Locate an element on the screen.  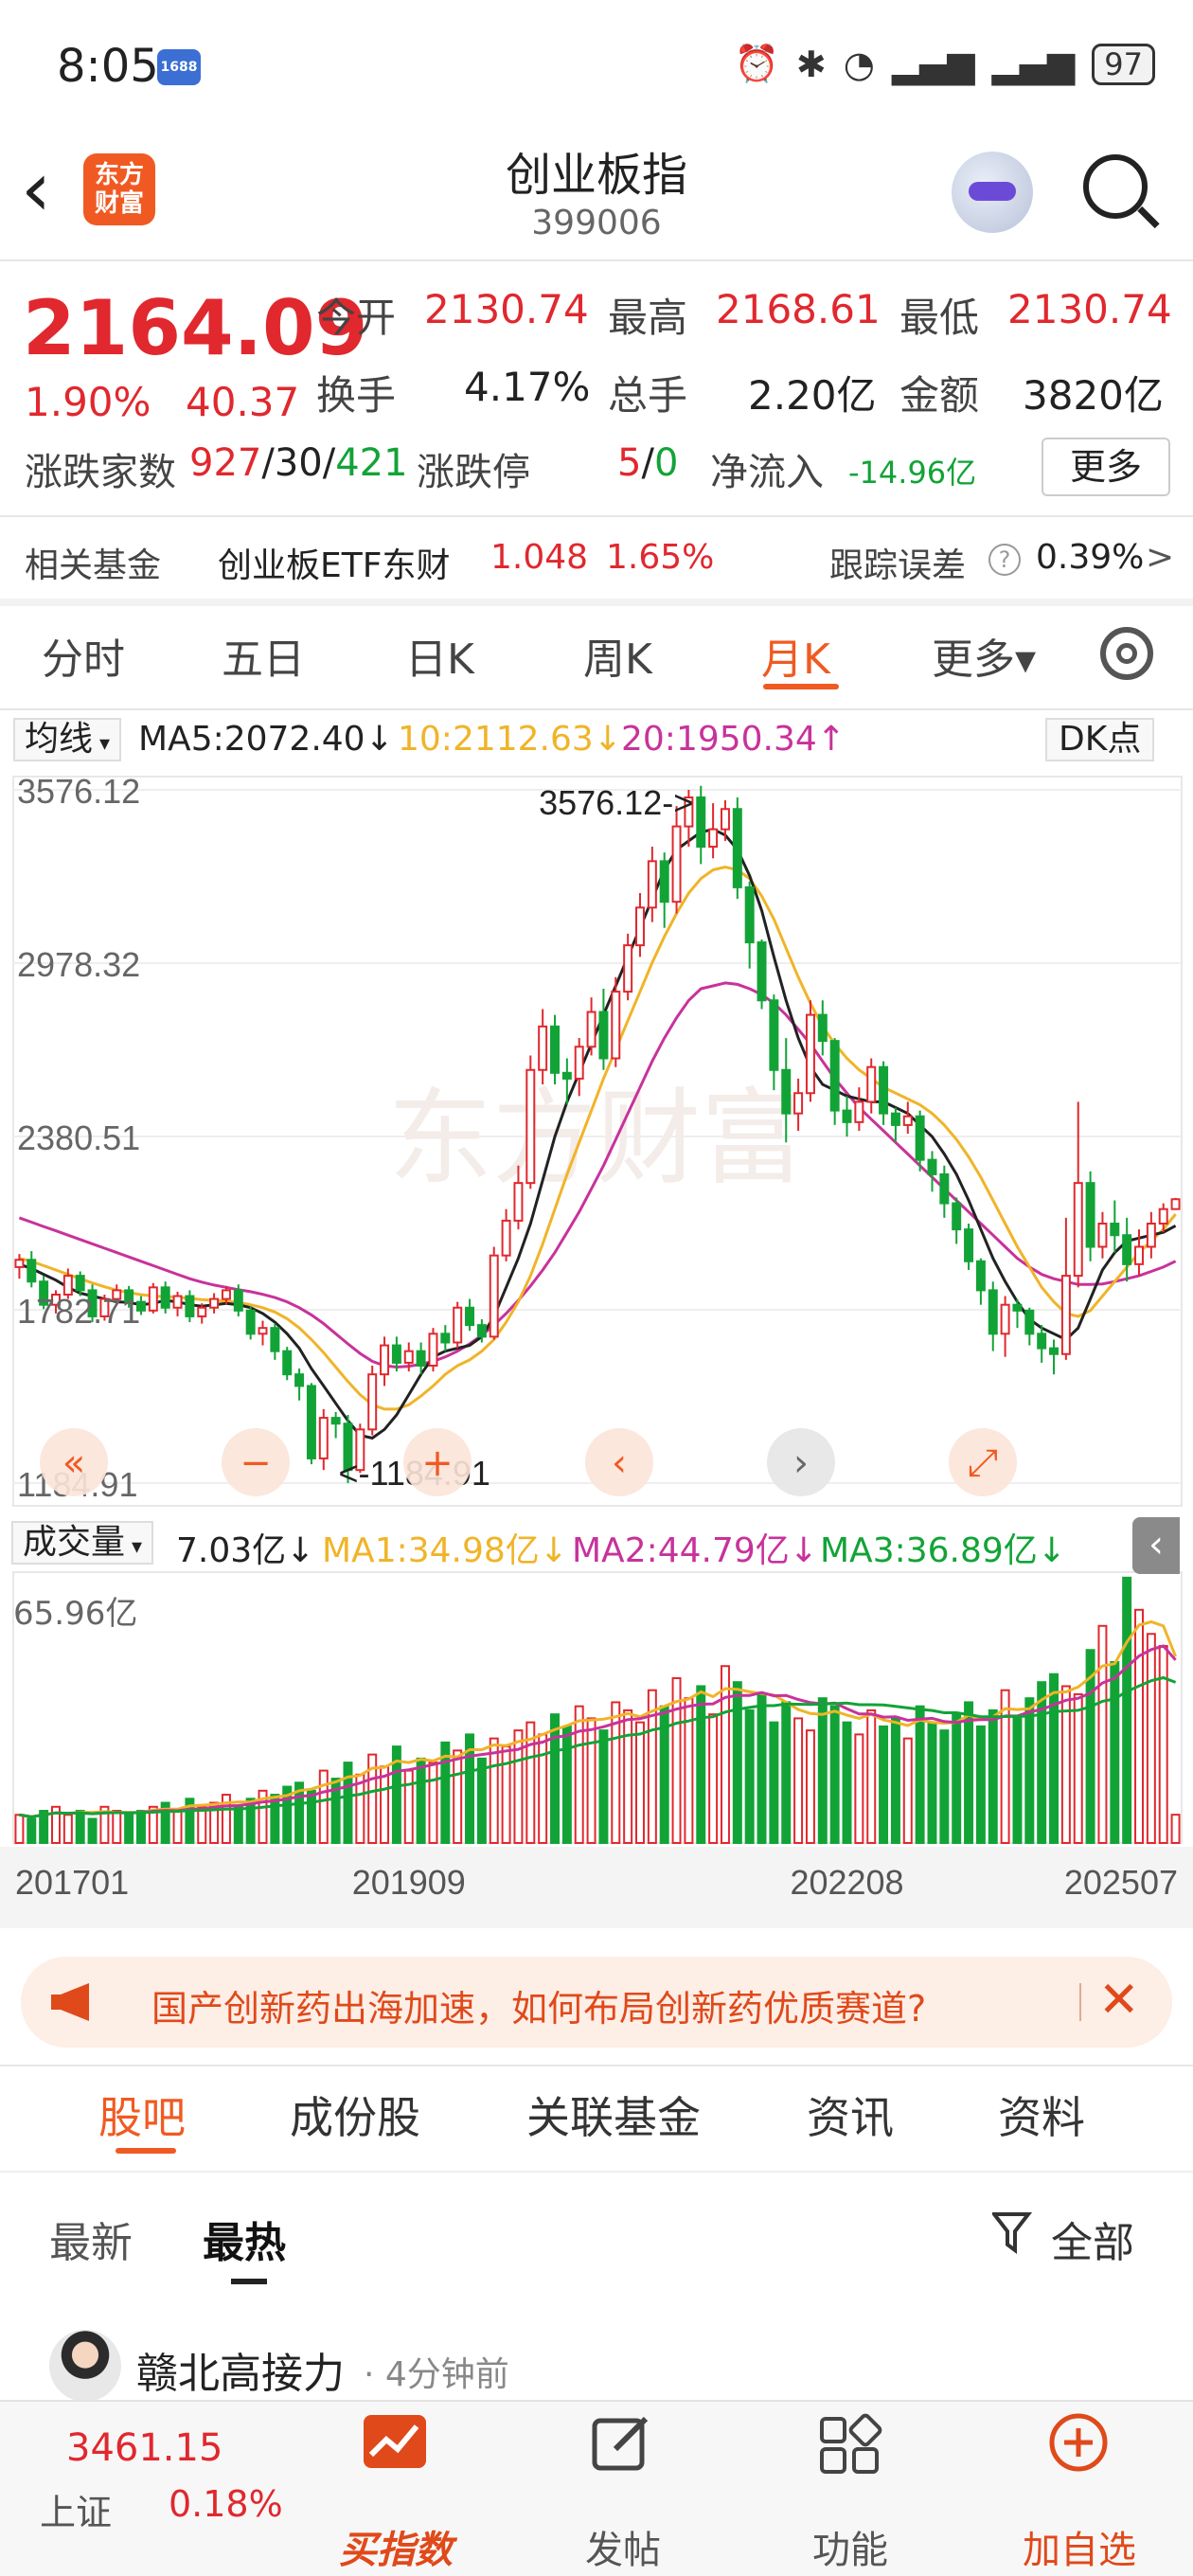
ma5-legend: MA5:2072.40↓ is located at coordinates (266, 739).